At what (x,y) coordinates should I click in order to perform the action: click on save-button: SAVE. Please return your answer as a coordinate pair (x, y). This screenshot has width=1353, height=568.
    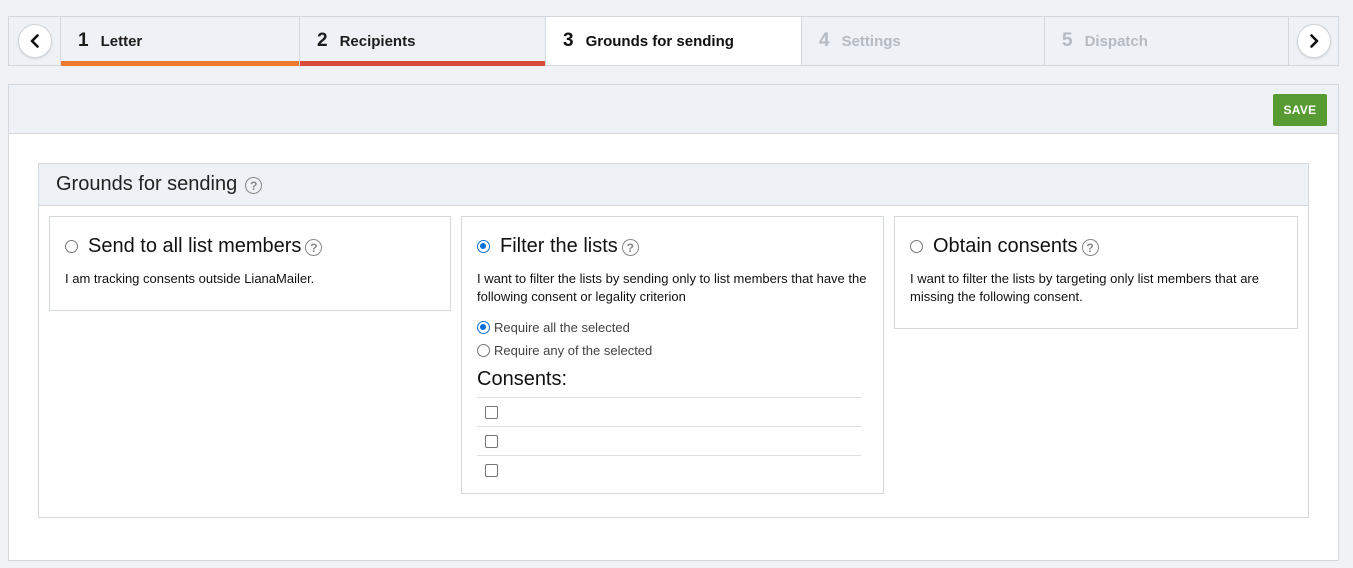
    Looking at the image, I should click on (1300, 110).